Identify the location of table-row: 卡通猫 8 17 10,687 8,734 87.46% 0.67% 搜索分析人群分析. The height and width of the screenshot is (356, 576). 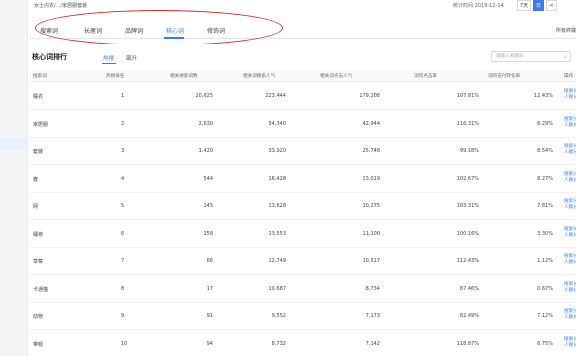
(303, 289).